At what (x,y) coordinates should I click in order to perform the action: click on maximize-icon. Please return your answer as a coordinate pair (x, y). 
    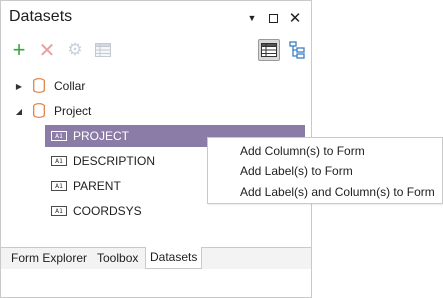
    Looking at the image, I should click on (273, 18).